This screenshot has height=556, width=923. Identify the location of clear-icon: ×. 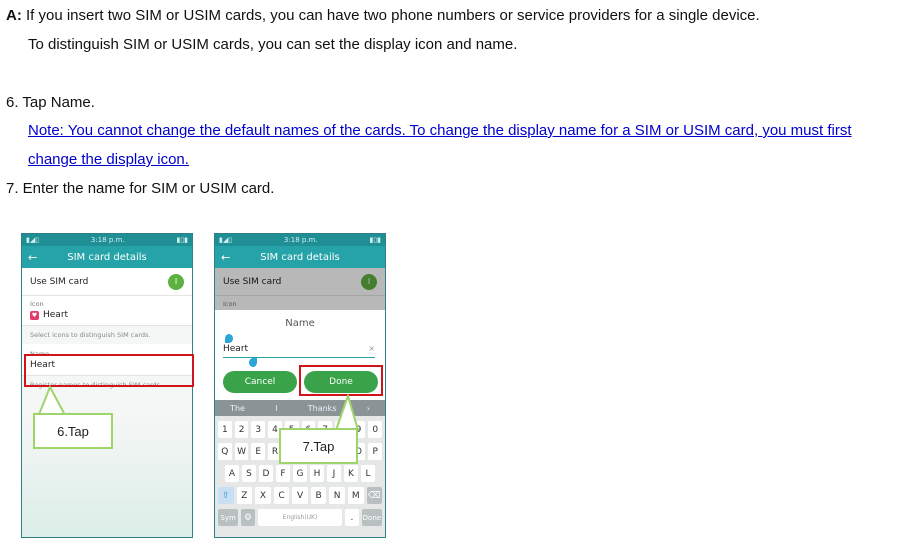
(371, 348).